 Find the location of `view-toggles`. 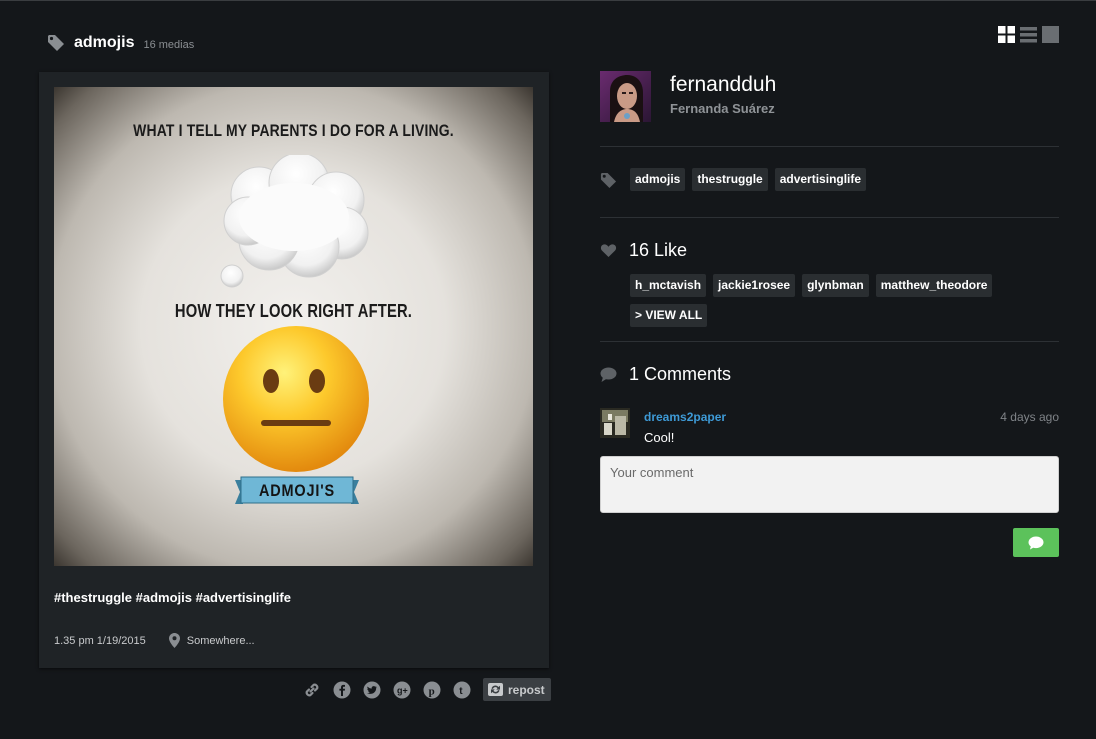

view-toggles is located at coordinates (1028, 34).